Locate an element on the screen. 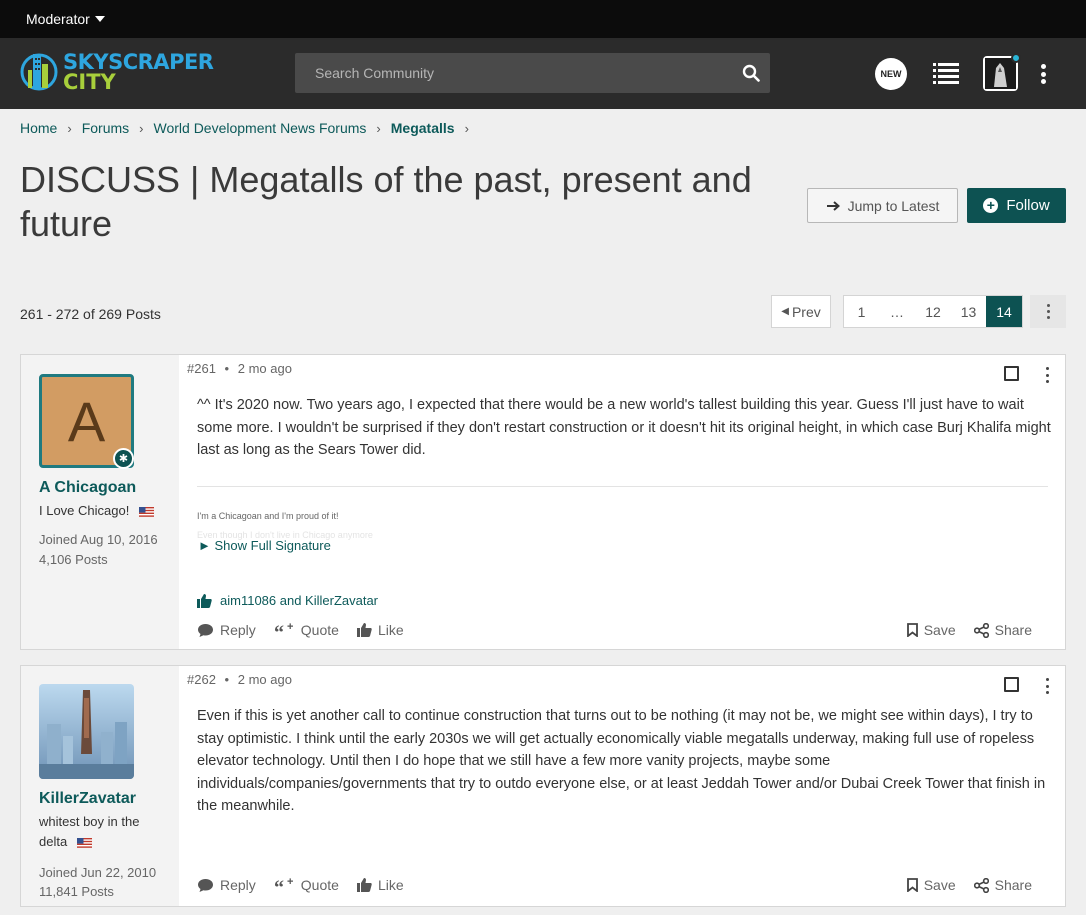 The width and height of the screenshot is (1086, 915). caret-down-icon is located at coordinates (99, 19).